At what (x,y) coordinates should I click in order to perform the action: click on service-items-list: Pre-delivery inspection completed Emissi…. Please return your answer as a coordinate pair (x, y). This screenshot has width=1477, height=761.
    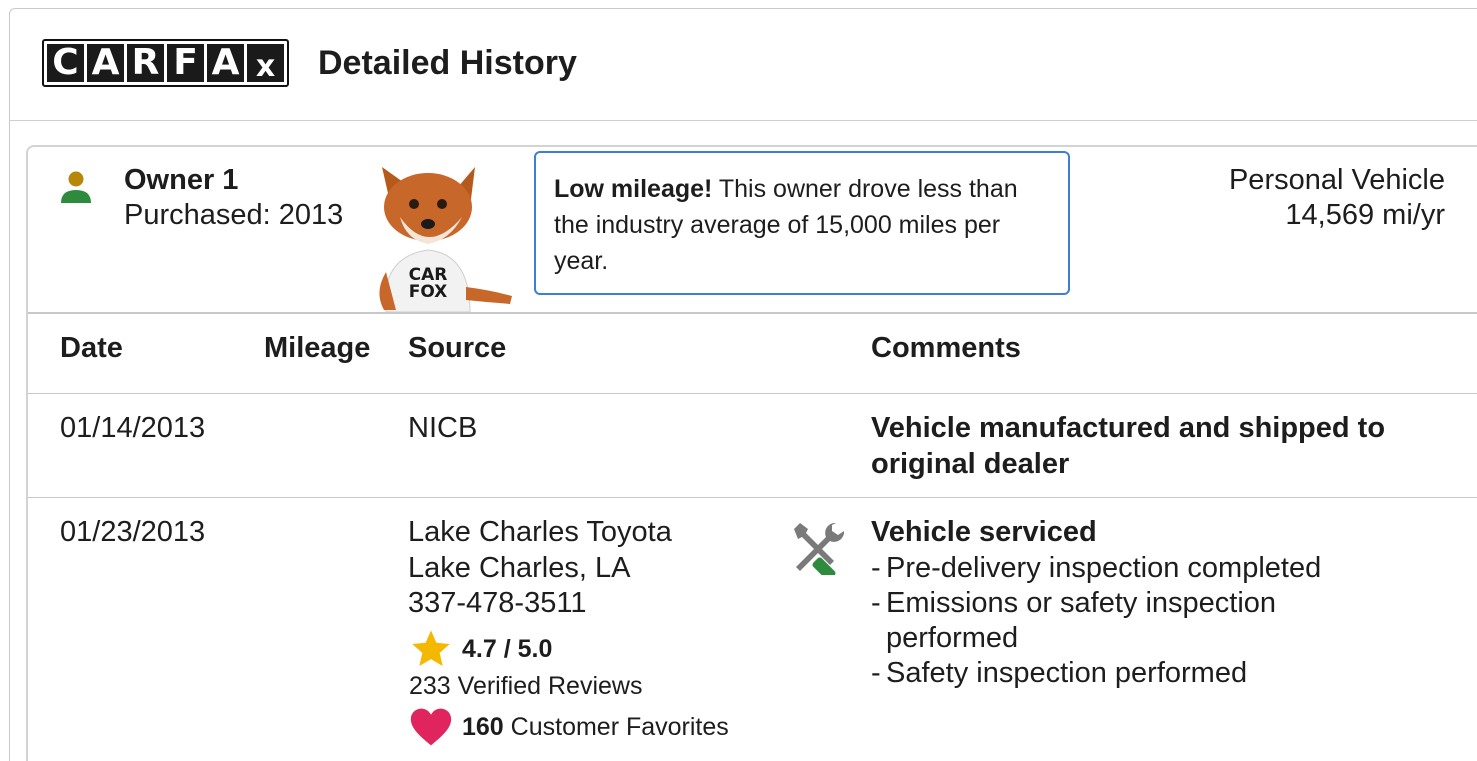
    Looking at the image, I should click on (1106, 621).